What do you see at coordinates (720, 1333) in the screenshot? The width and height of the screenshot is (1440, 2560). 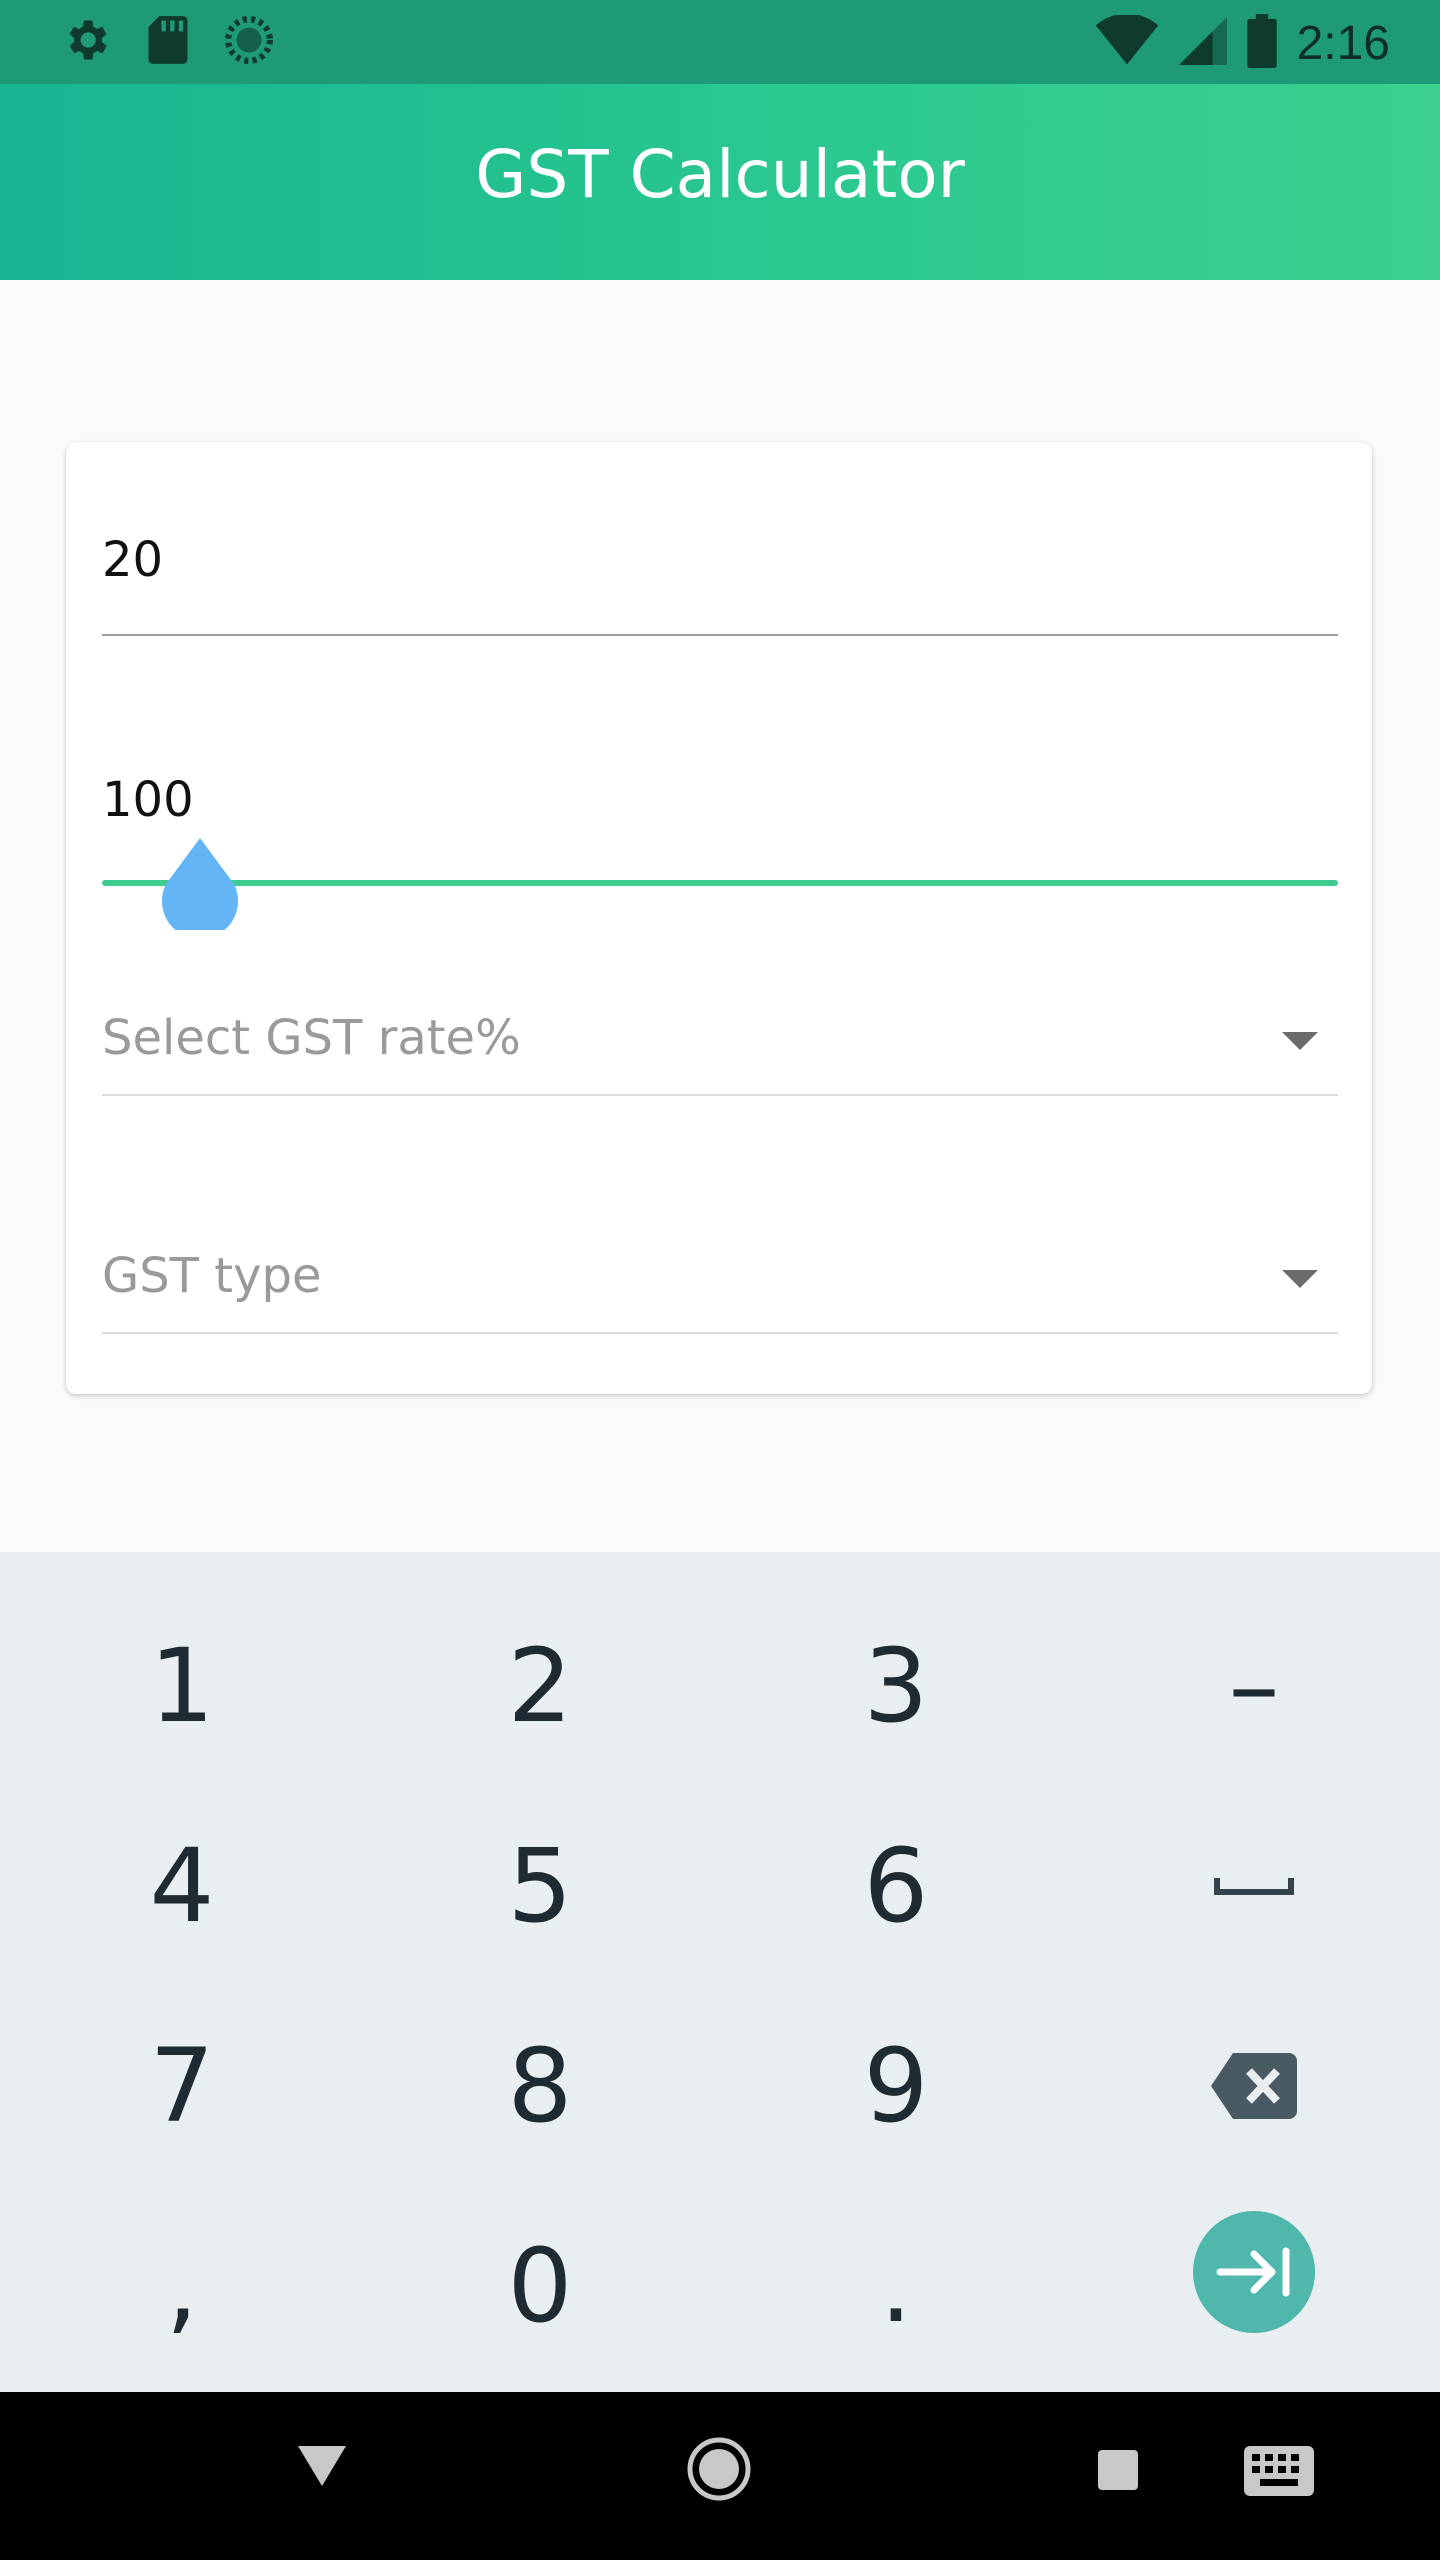 I see `gst-type-underline` at bounding box center [720, 1333].